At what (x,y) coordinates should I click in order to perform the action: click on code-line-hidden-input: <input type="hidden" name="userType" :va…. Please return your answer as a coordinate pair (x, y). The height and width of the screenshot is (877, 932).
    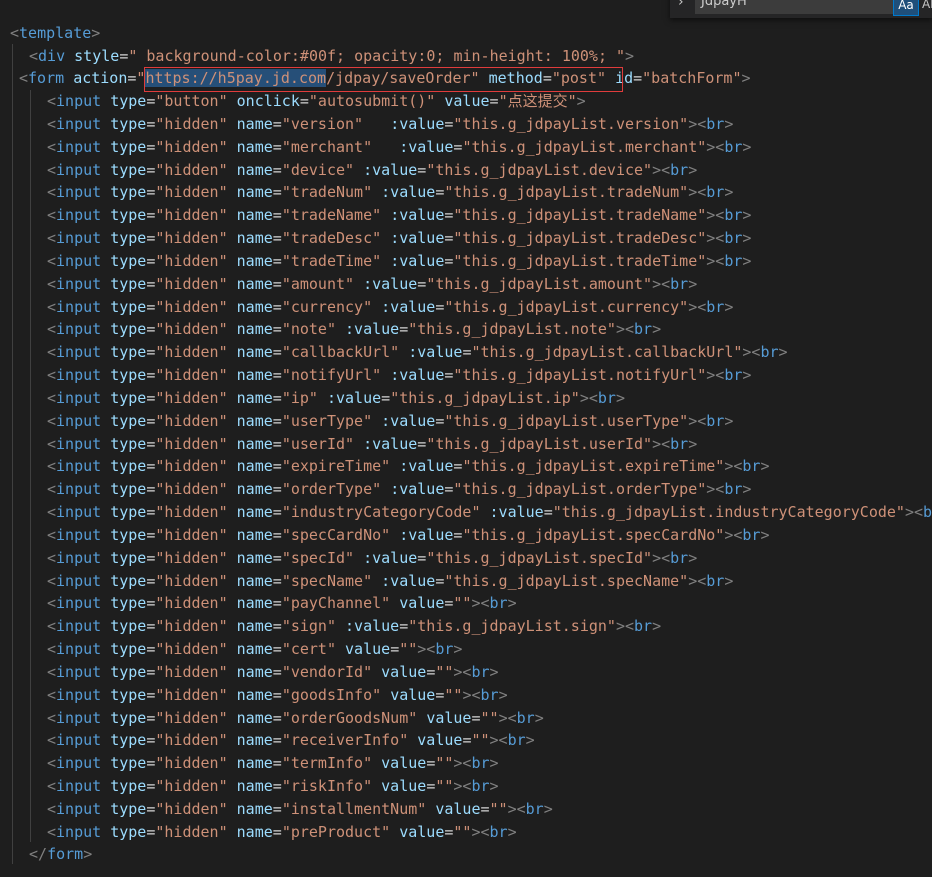
    Looking at the image, I should click on (390, 421).